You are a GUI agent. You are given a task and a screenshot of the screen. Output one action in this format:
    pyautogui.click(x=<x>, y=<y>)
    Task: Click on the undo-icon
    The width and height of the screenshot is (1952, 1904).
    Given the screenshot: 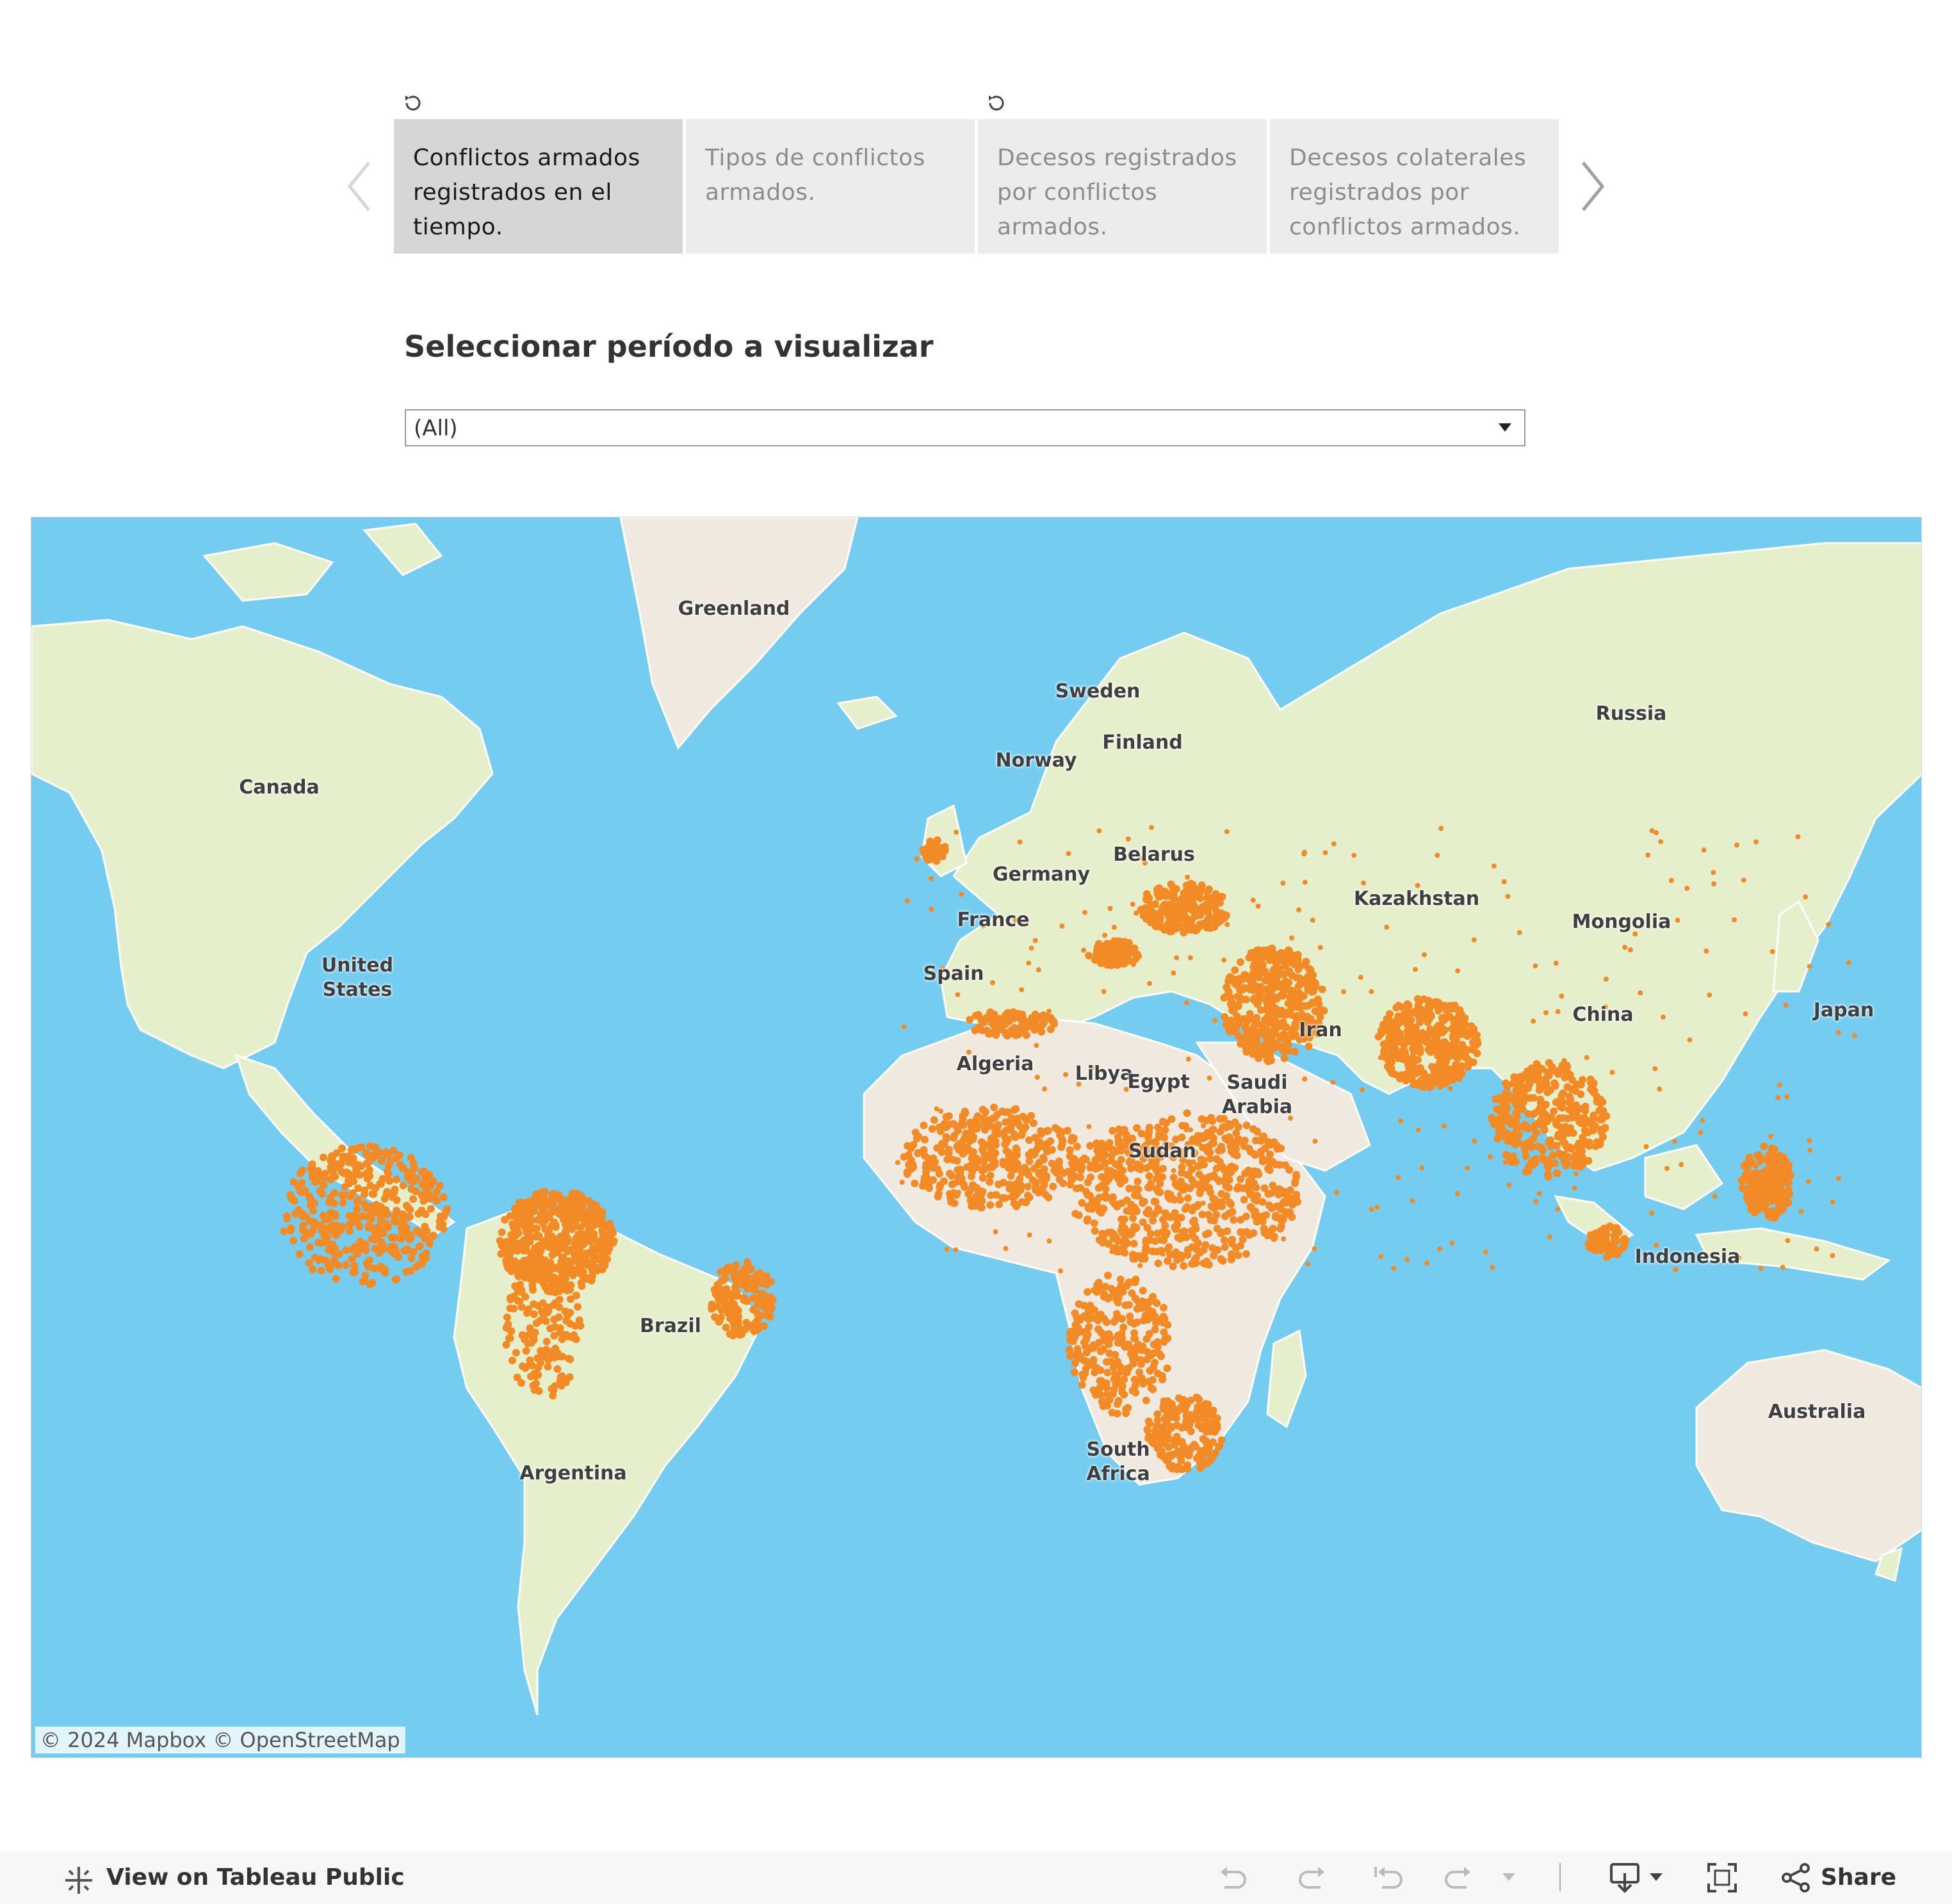 What is the action you would take?
    pyautogui.click(x=1233, y=1878)
    